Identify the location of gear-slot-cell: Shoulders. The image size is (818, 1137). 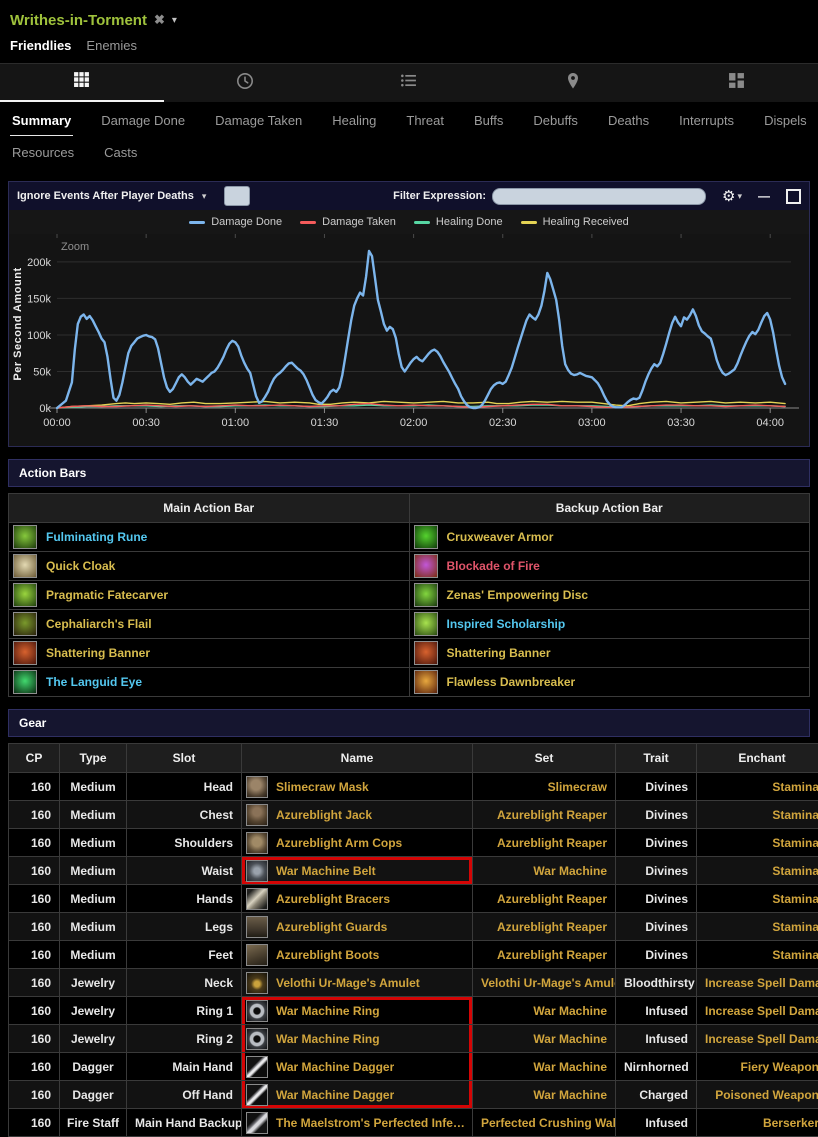
(184, 843).